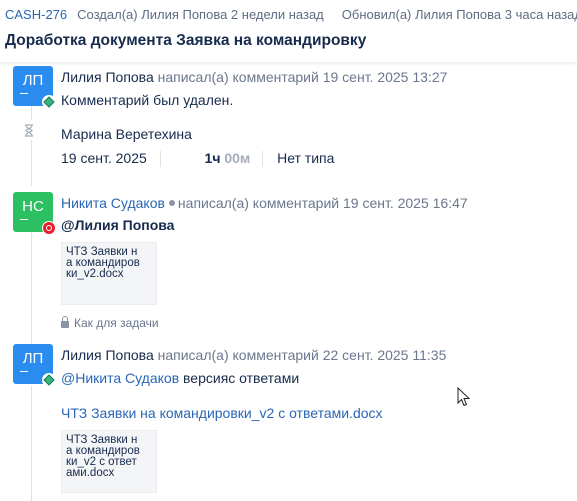 The image size is (577, 501). I want to click on comment-body: @Никита Судаков версияс ответами, so click(180, 378).